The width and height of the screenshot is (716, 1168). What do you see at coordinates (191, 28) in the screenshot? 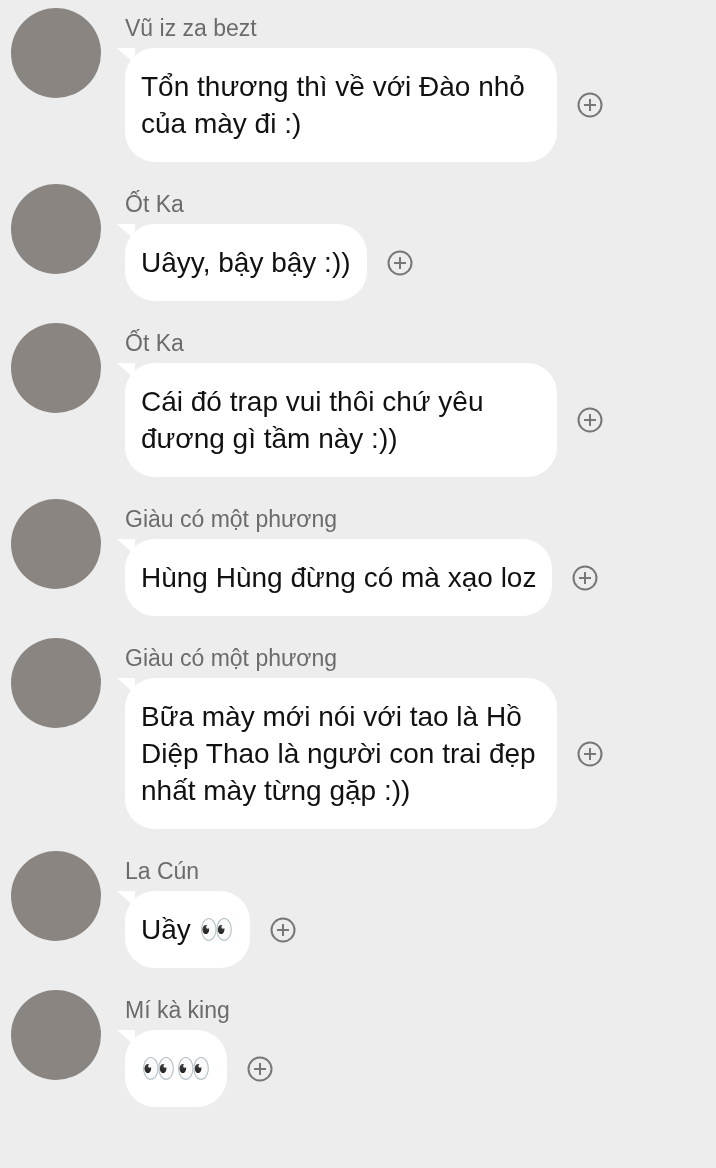
I see `sender-name: Vũ iz za bezt` at bounding box center [191, 28].